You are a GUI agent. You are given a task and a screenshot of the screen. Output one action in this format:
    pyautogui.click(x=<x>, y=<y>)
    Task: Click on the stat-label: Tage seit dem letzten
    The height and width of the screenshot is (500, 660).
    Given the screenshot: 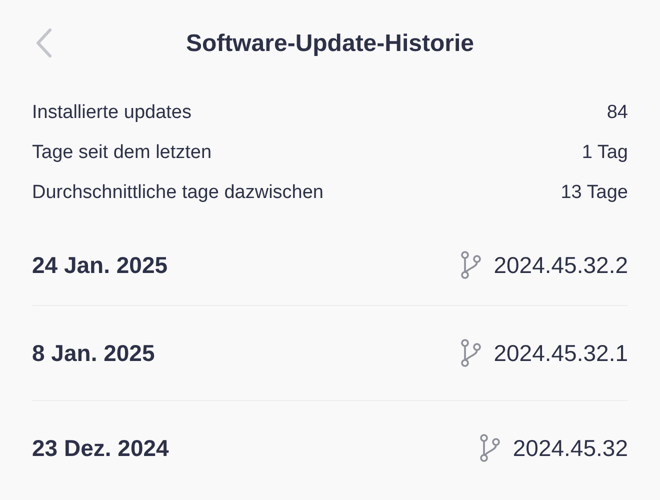 What is the action you would take?
    pyautogui.click(x=122, y=153)
    